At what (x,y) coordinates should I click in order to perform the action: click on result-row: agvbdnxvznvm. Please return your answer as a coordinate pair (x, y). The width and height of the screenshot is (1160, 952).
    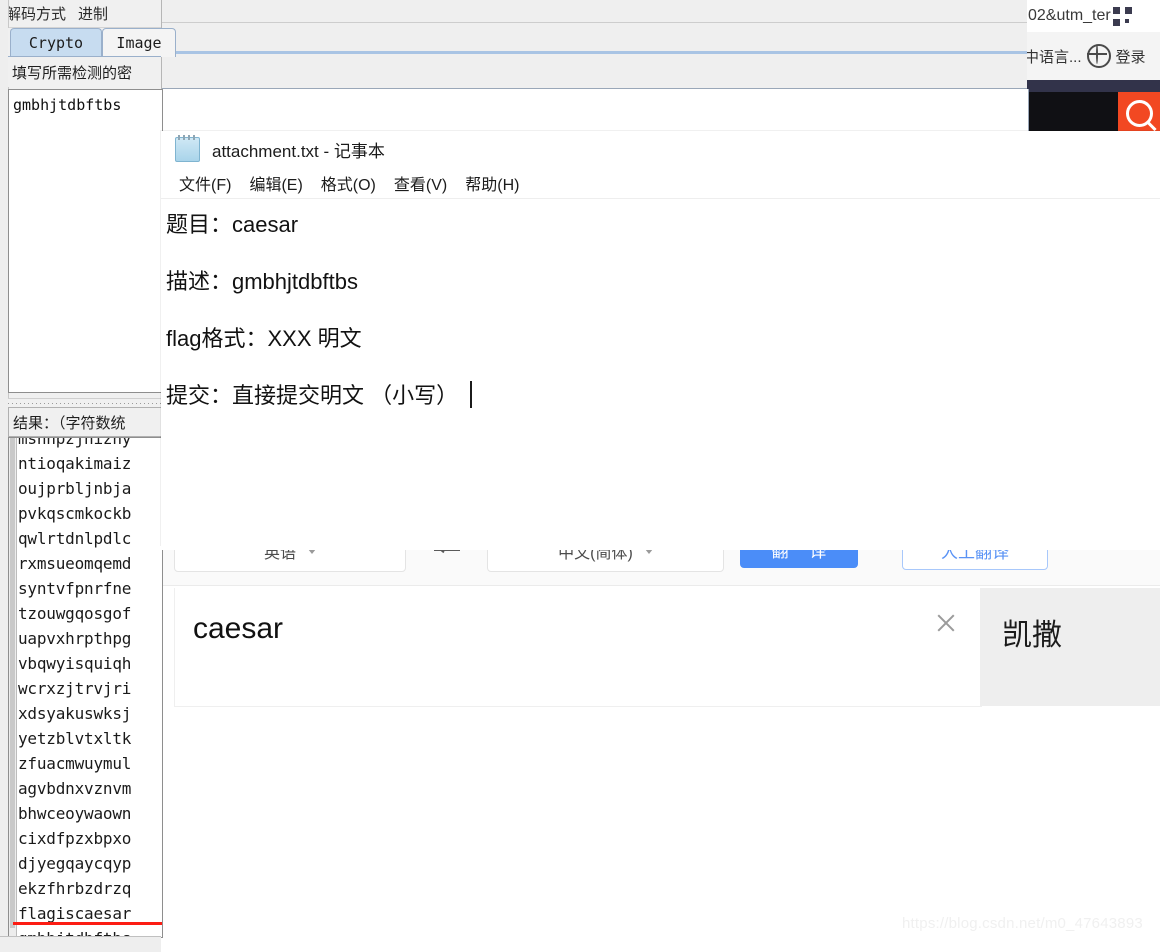
    Looking at the image, I should click on (90, 788).